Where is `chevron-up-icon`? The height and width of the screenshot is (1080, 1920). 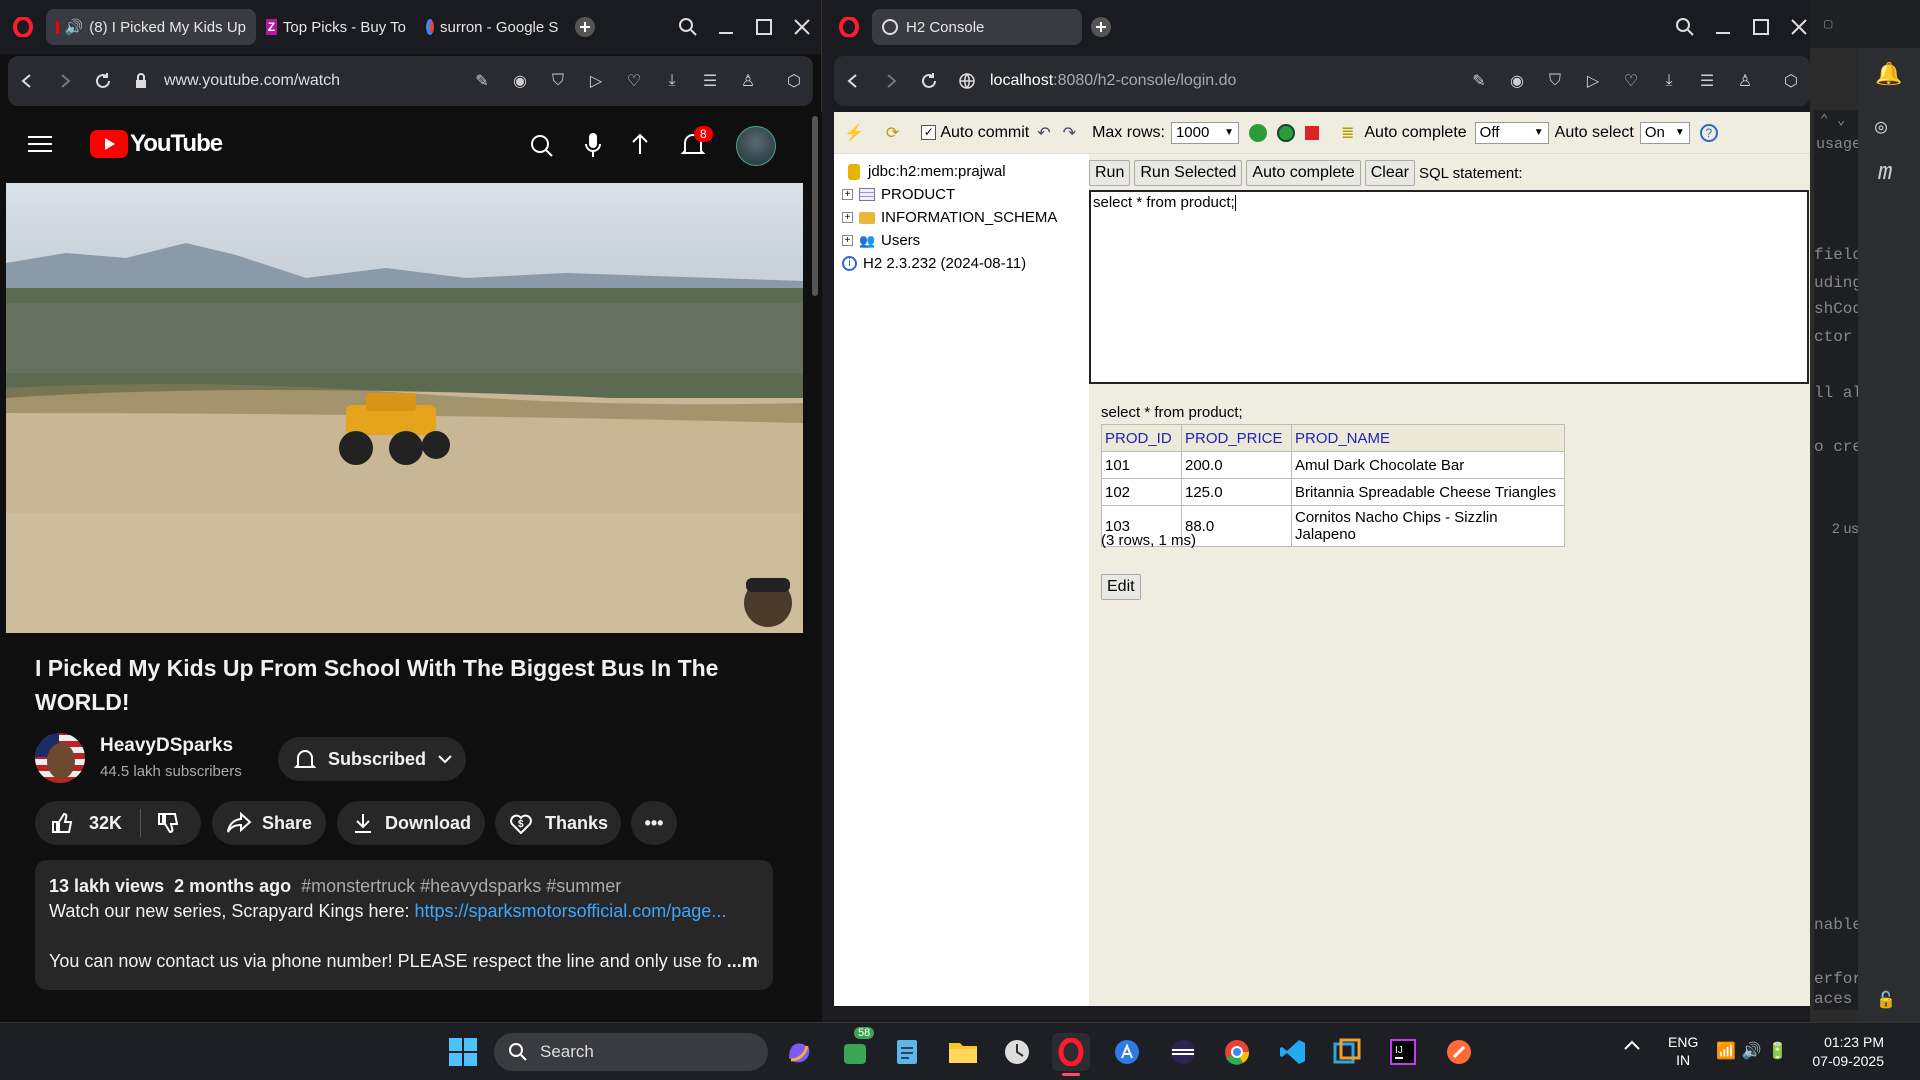
chevron-up-icon is located at coordinates (1632, 1045).